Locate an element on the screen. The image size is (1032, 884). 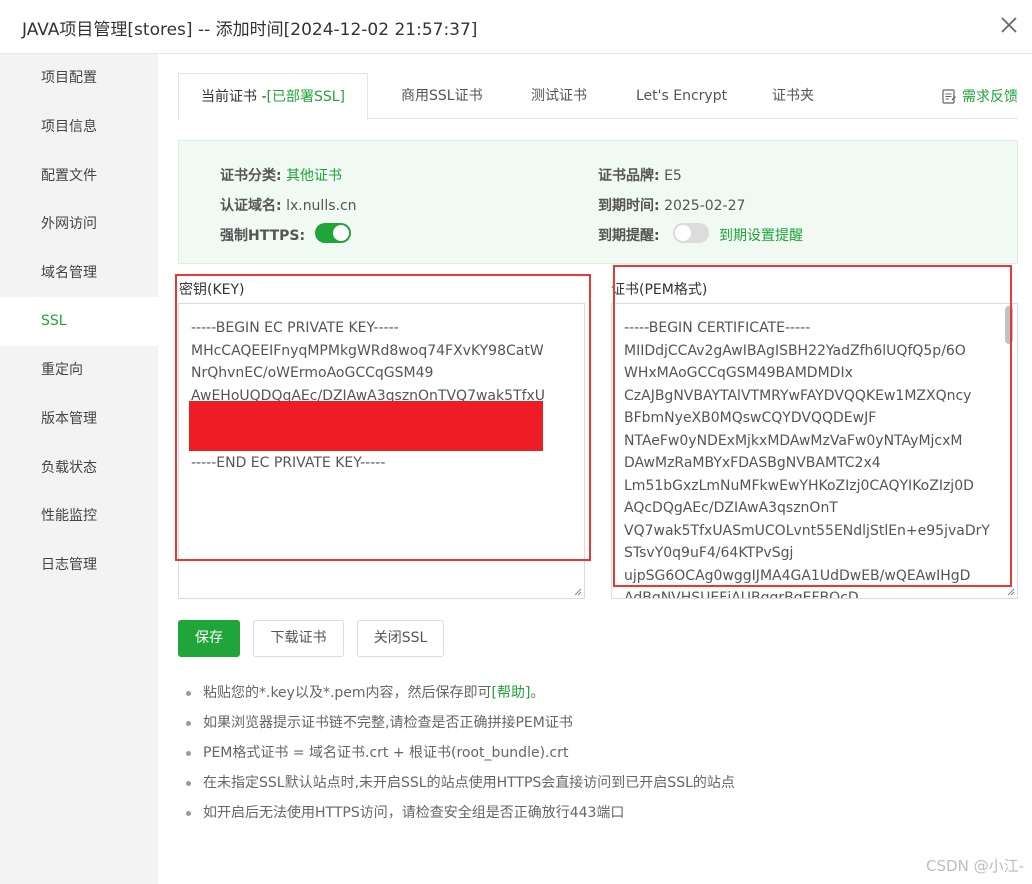
cert-brand-row: 证书品牌: E5 is located at coordinates (640, 175).